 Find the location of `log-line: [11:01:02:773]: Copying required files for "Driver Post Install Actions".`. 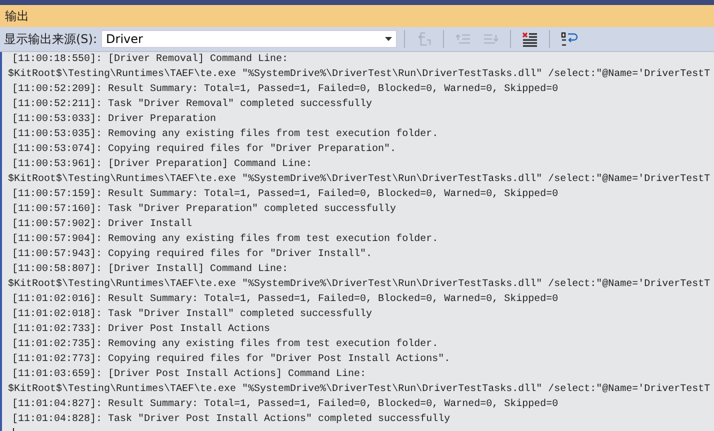

log-line: [11:01:02:773]: Copying required files for "Driver Post Install Actions". is located at coordinates (231, 359).